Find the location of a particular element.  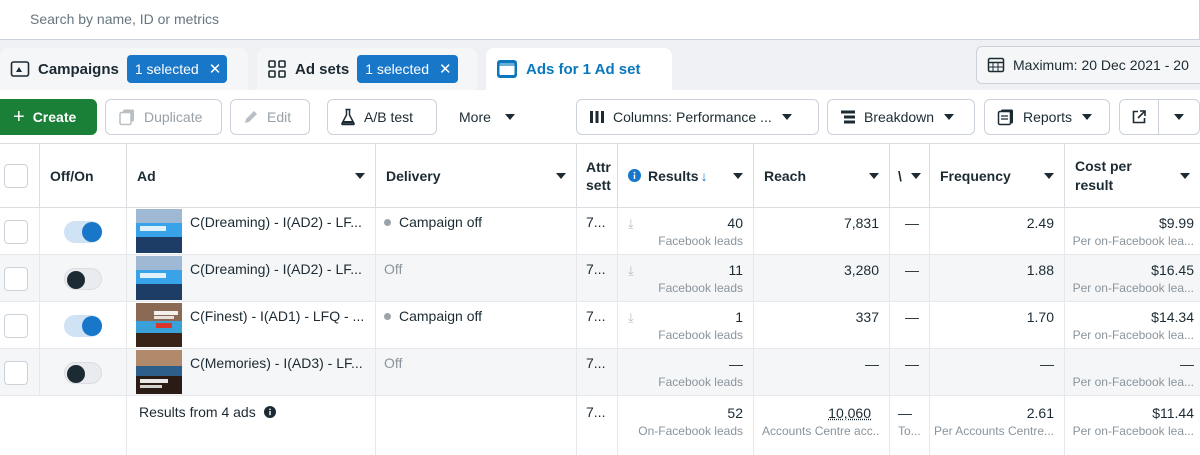

cell-reach: 7,831 is located at coordinates (822, 231).